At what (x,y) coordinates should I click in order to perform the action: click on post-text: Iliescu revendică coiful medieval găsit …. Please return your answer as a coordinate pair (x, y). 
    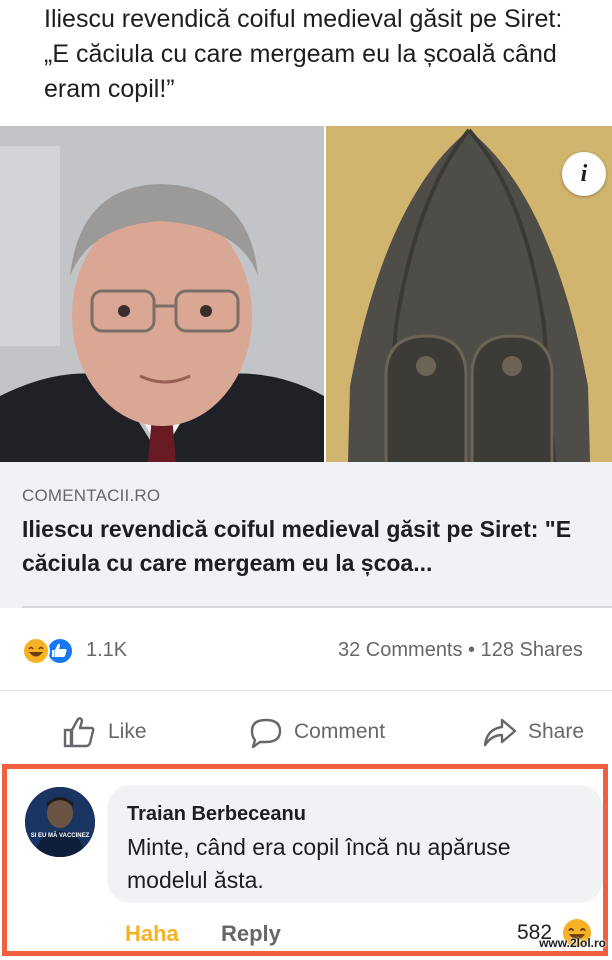
    Looking at the image, I should click on (303, 54).